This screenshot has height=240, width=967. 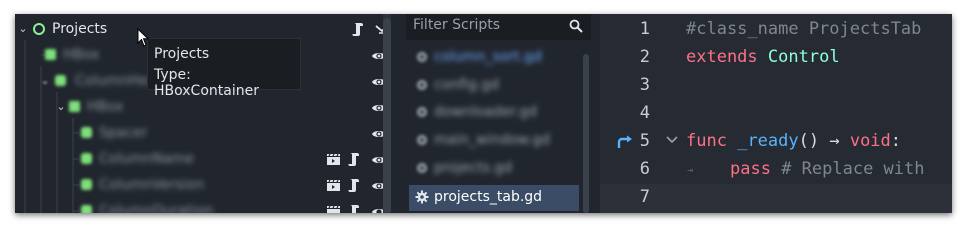 What do you see at coordinates (488, 57) in the screenshot?
I see `script-name: column_sort.gd` at bounding box center [488, 57].